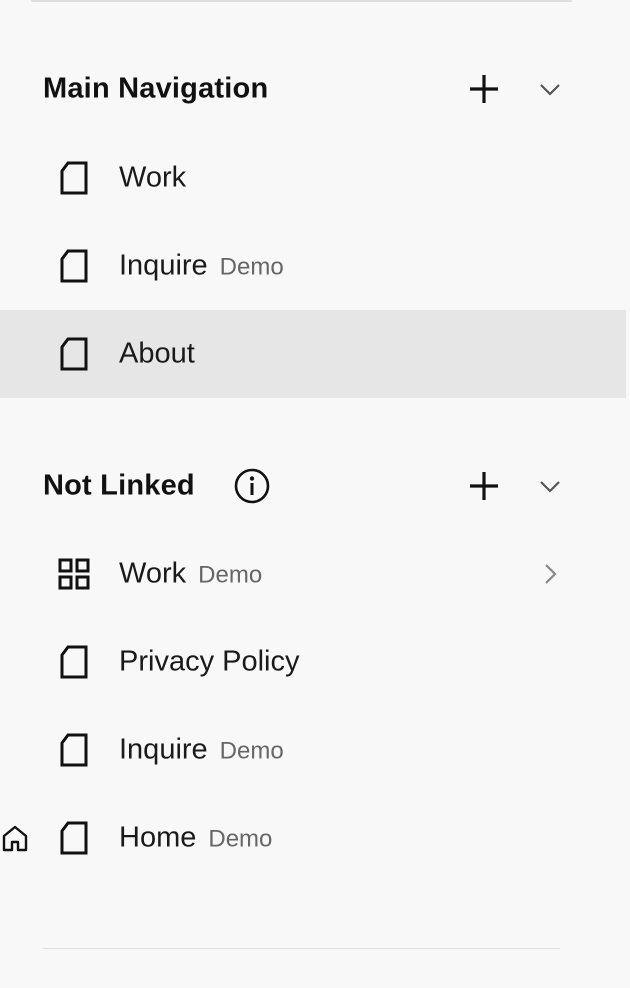  What do you see at coordinates (158, 837) in the screenshot?
I see `nav-item-label: Home` at bounding box center [158, 837].